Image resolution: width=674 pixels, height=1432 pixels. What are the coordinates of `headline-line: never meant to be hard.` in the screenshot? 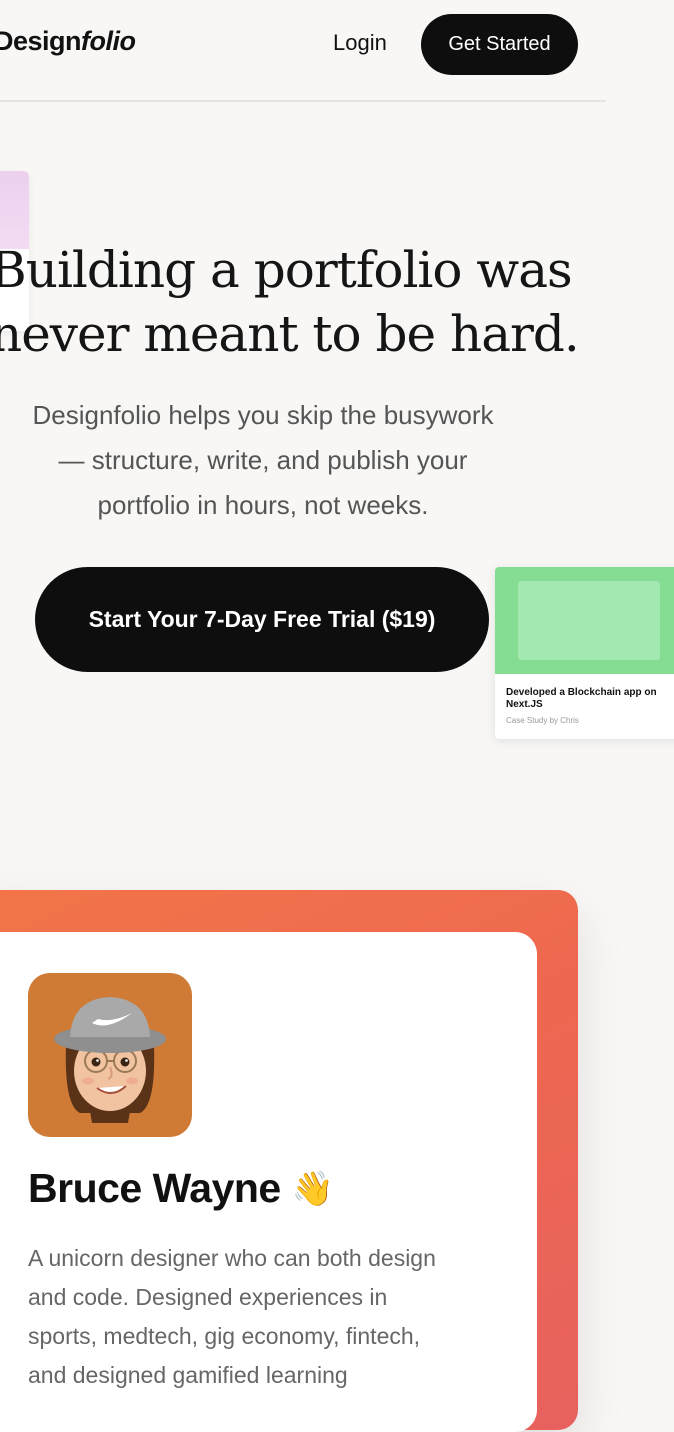 It's located at (290, 334).